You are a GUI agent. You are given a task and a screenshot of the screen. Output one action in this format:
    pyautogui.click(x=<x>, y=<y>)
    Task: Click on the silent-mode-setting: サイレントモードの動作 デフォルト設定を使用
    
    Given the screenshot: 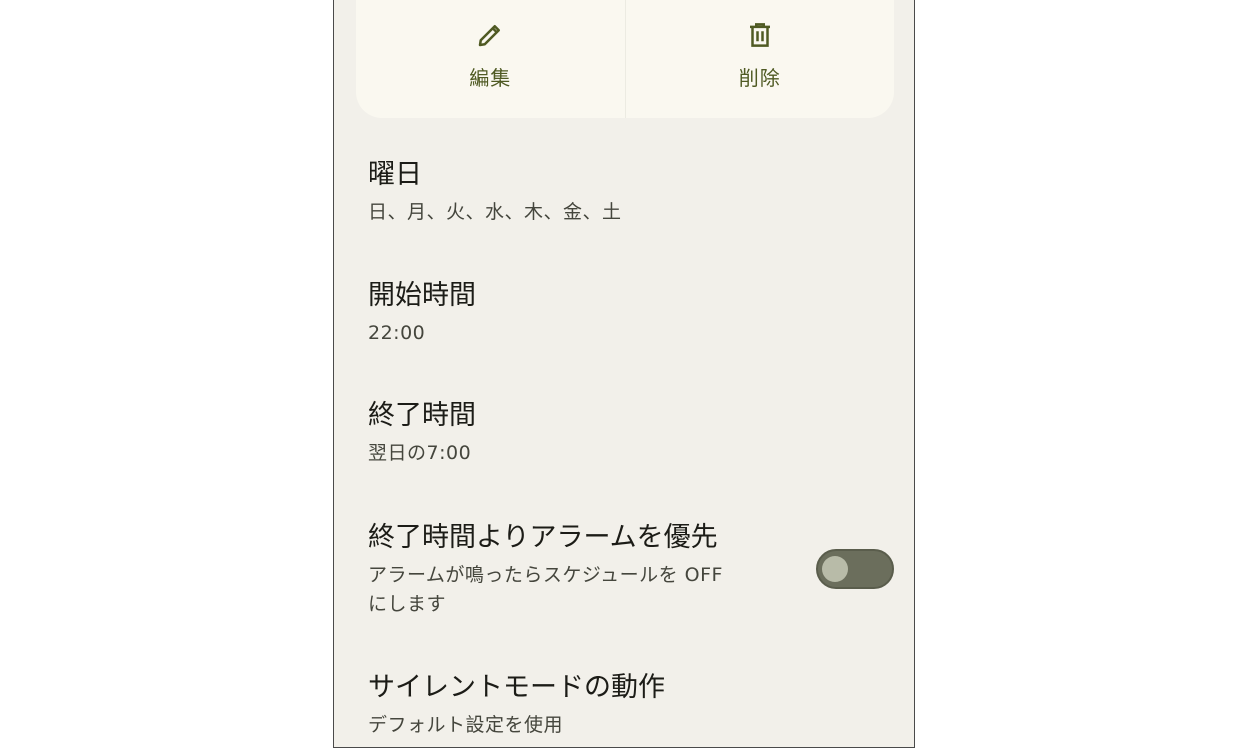 What is the action you would take?
    pyautogui.click(x=630, y=705)
    